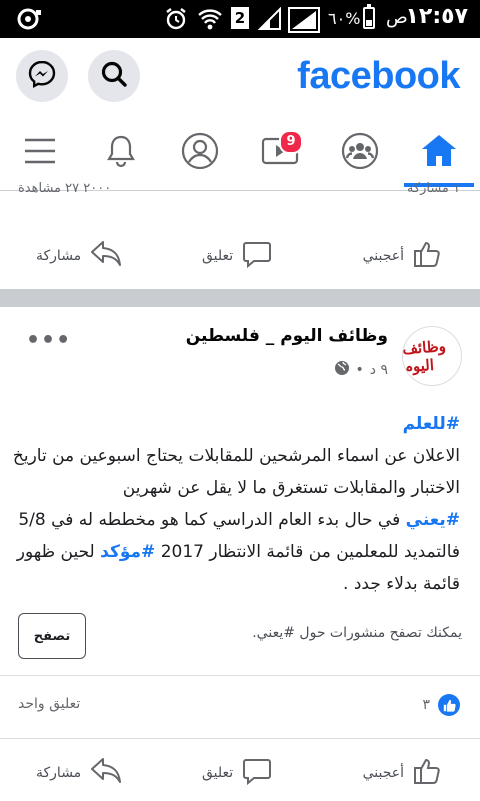 The width and height of the screenshot is (480, 801). What do you see at coordinates (379, 370) in the screenshot?
I see `post-time: ٩ د` at bounding box center [379, 370].